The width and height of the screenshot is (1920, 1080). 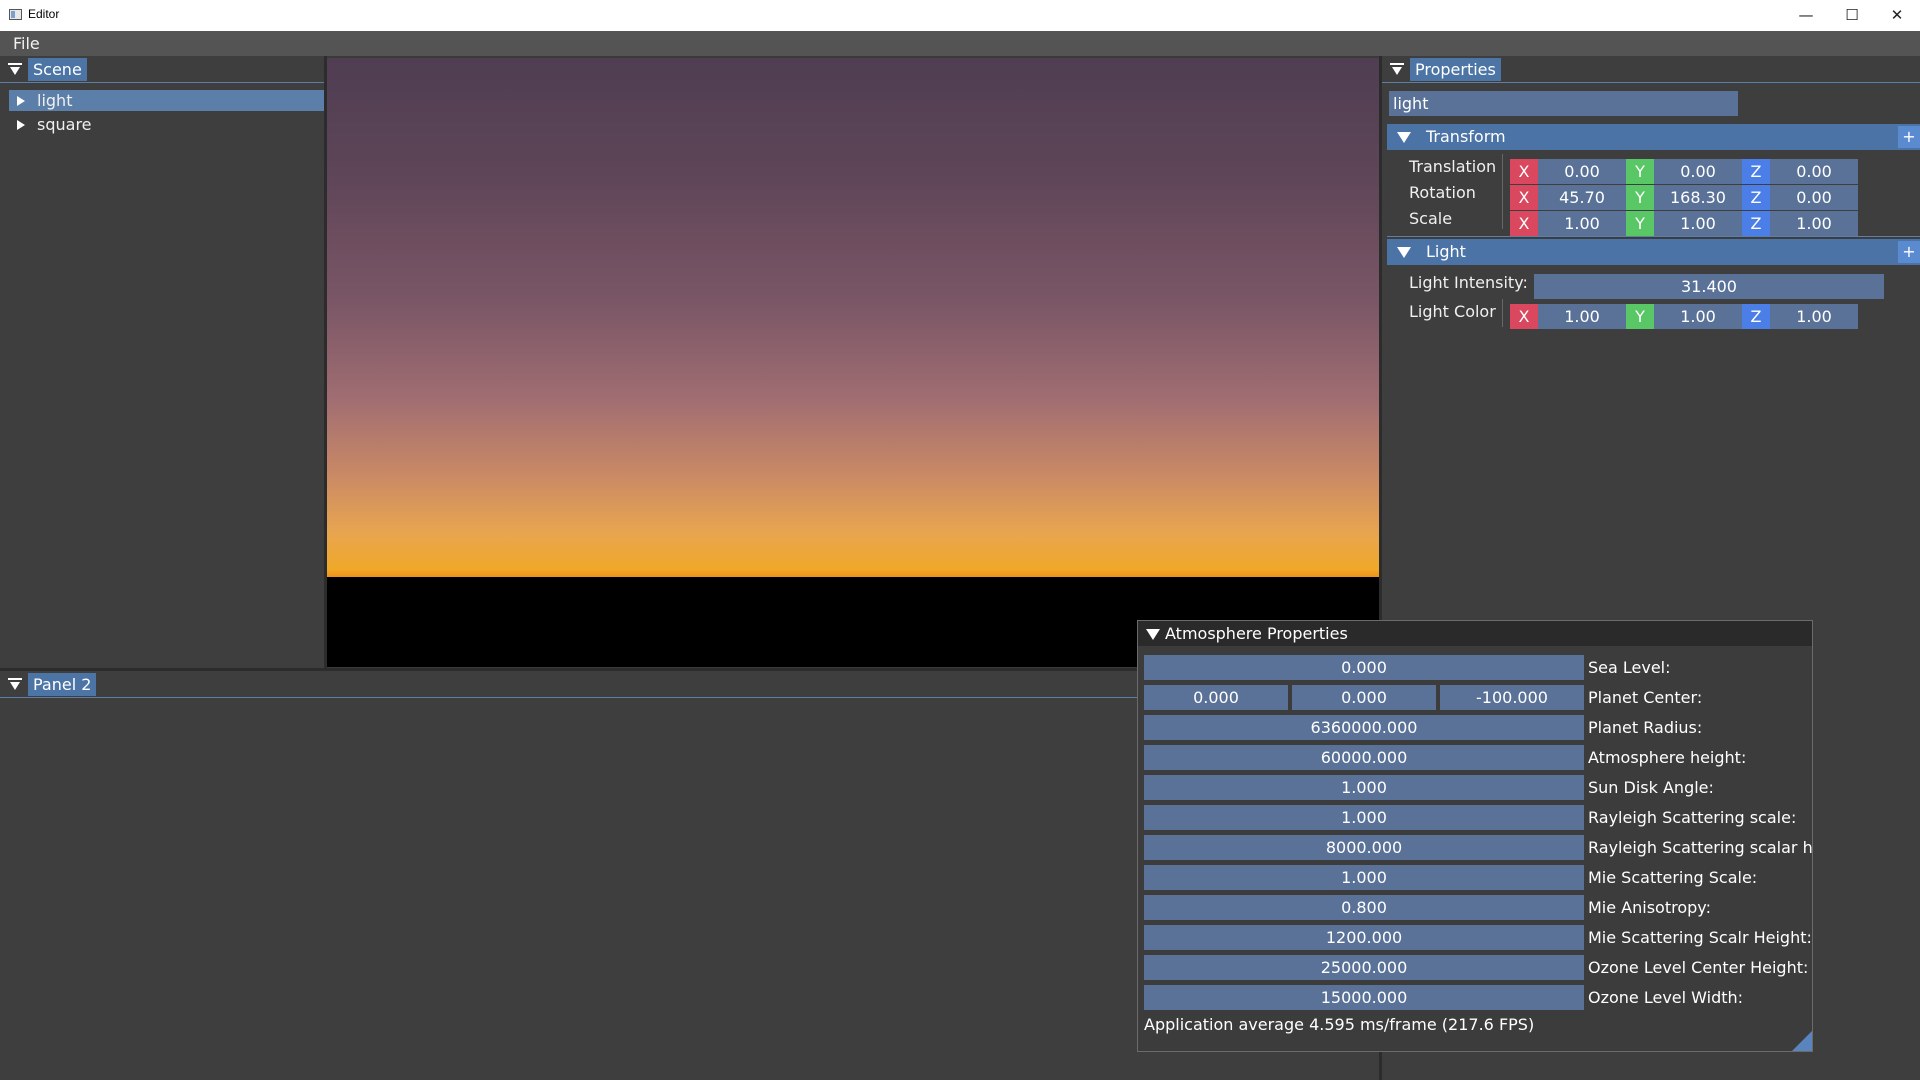 I want to click on mie-anisotropy-field: 0.800, so click(x=1364, y=907).